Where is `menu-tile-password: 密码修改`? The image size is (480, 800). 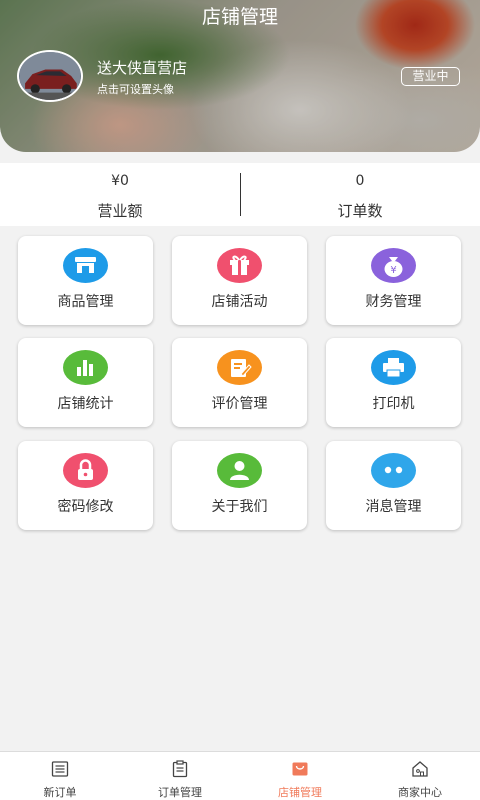
menu-tile-password: 密码修改 is located at coordinates (85, 485).